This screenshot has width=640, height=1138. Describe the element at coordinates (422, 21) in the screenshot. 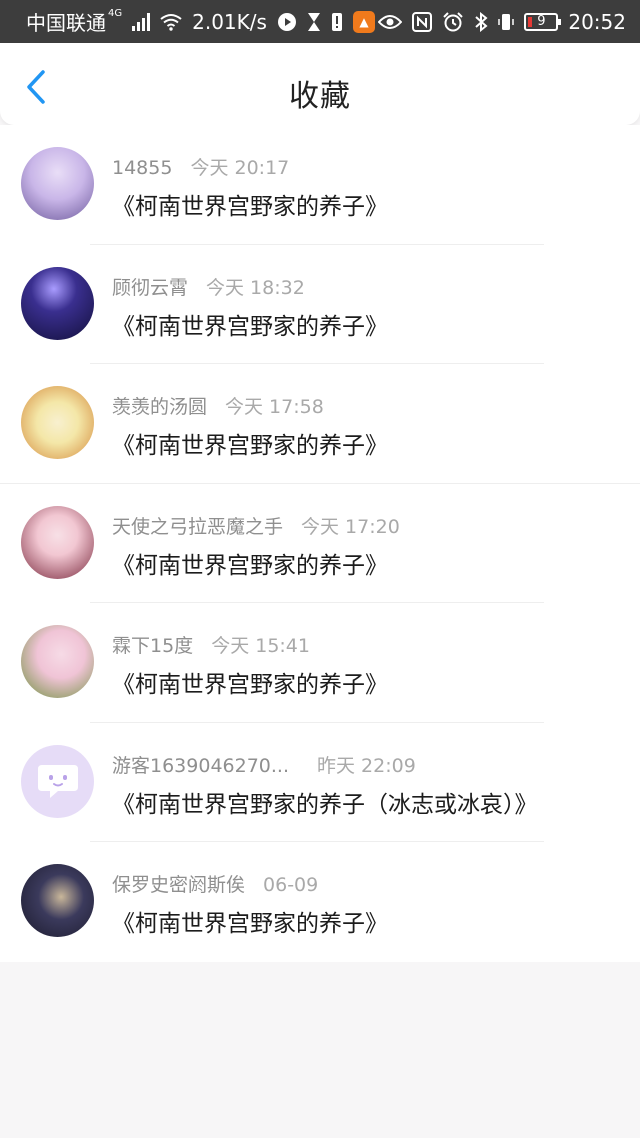

I see `nfc-icon` at that location.